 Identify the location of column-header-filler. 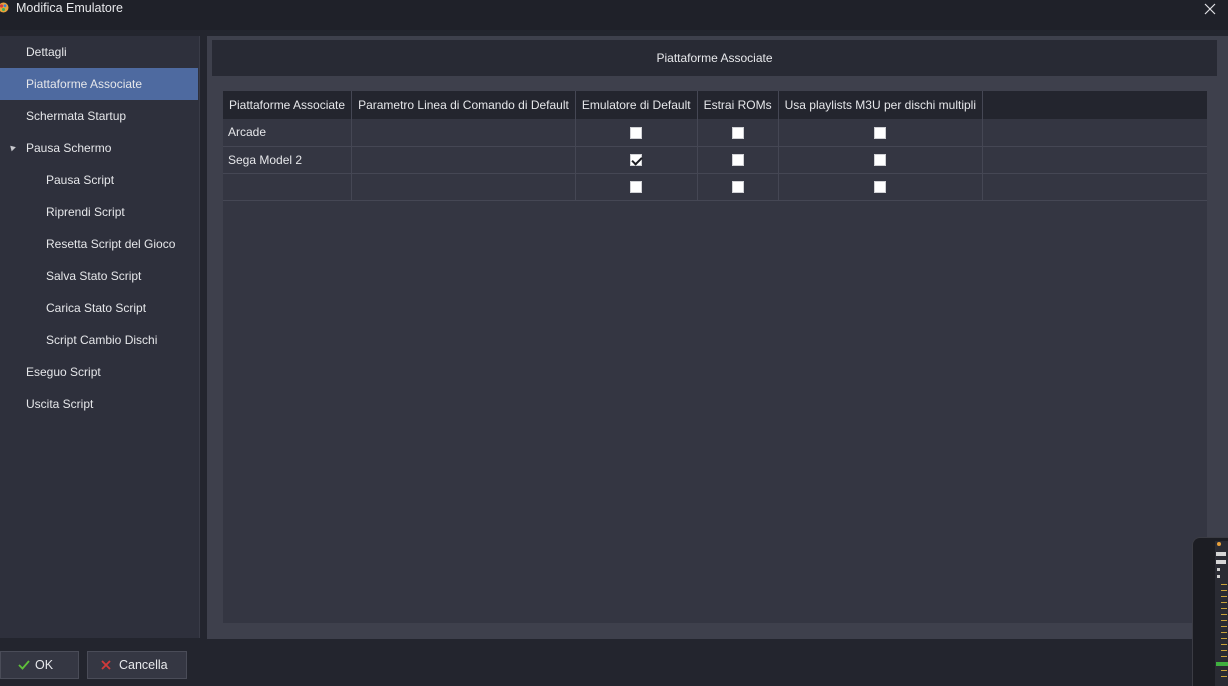
(1094, 105).